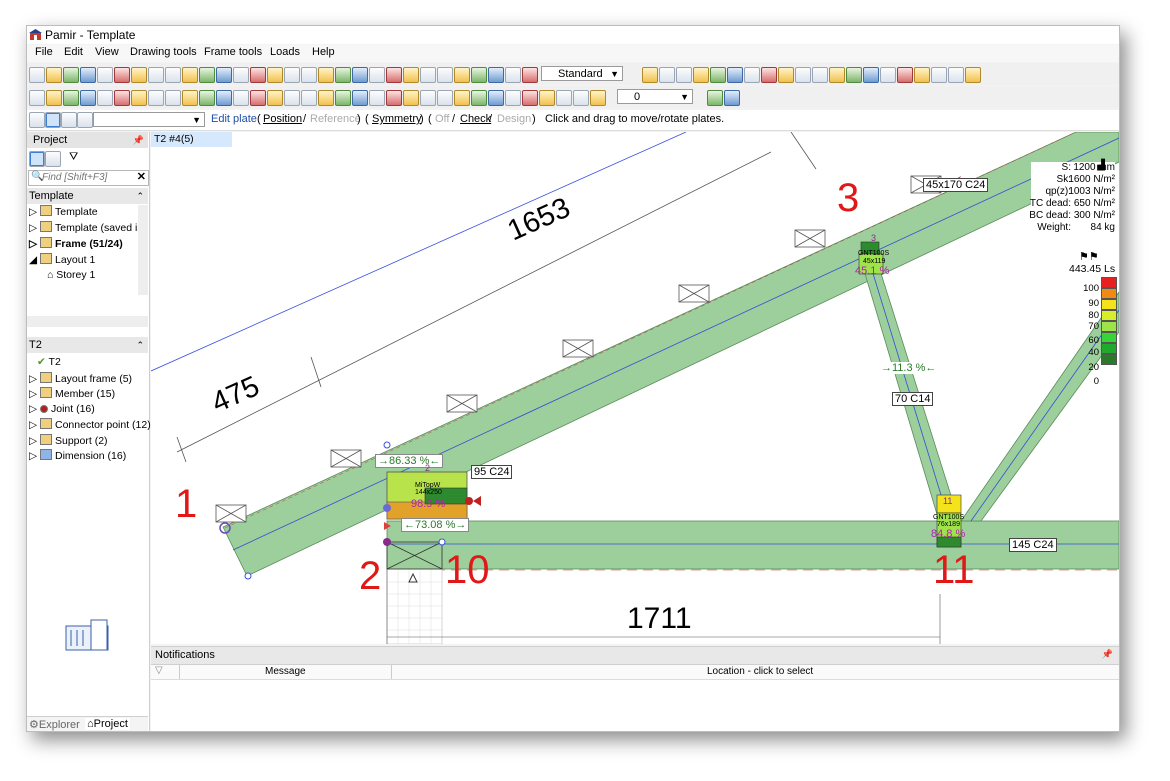 The image size is (1170, 781). What do you see at coordinates (335, 119) in the screenshot?
I see `reference-option: Reference` at bounding box center [335, 119].